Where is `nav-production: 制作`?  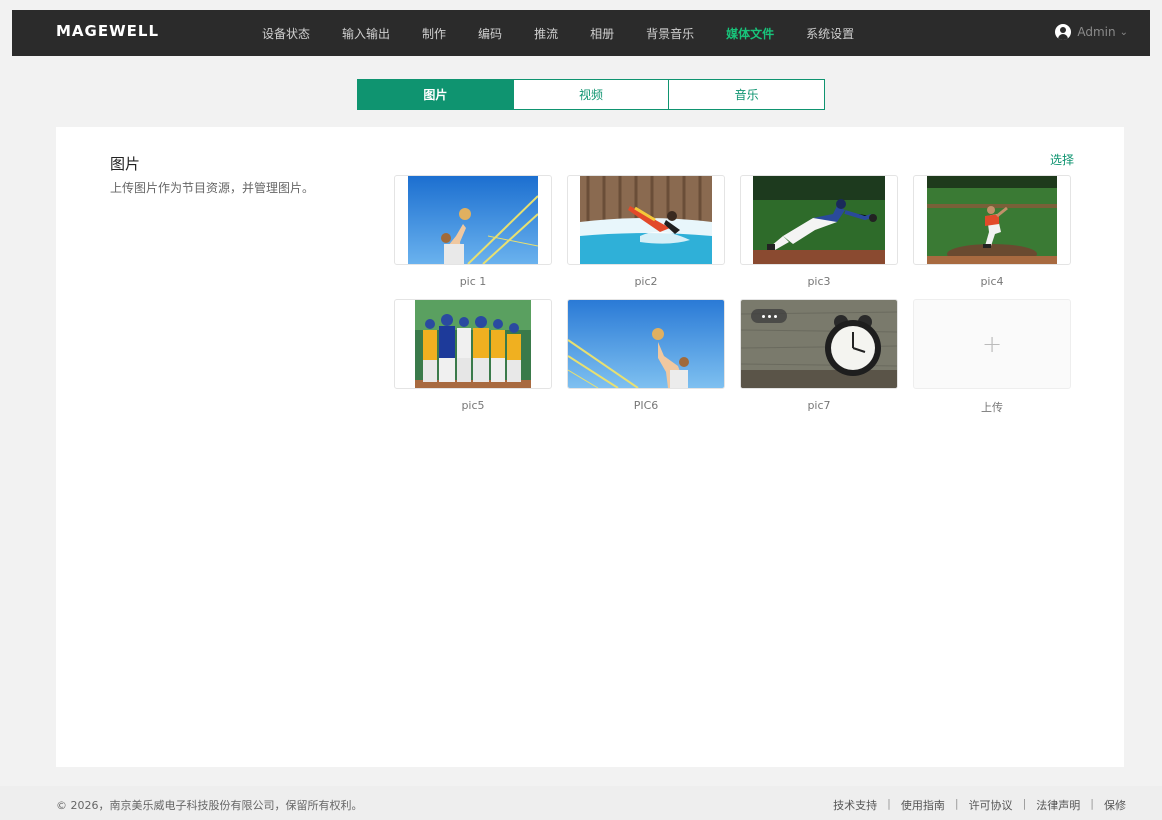 nav-production: 制作 is located at coordinates (434, 33).